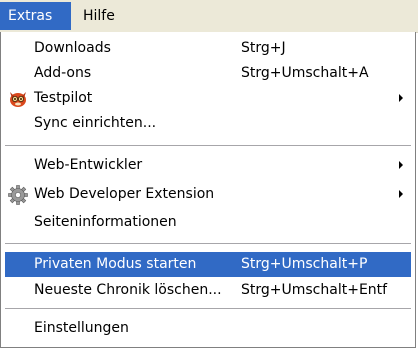 The width and height of the screenshot is (418, 349). I want to click on menu-item-label: Add-ons, so click(63, 73).